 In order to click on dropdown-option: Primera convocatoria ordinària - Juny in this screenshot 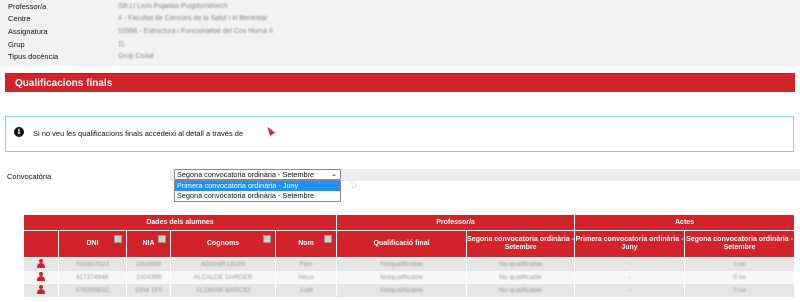, I will do `click(257, 186)`.